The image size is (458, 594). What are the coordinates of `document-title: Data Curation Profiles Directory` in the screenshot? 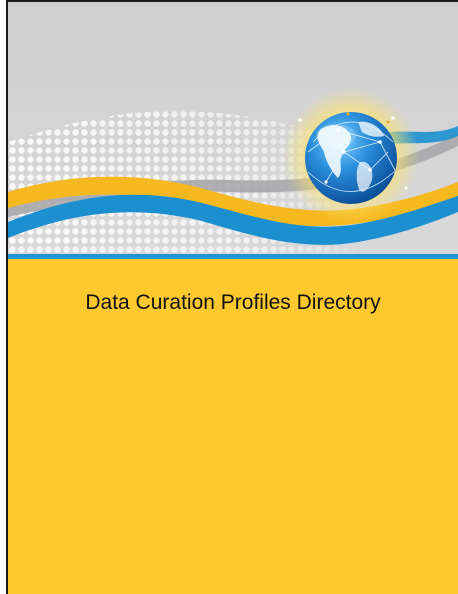 It's located at (233, 302).